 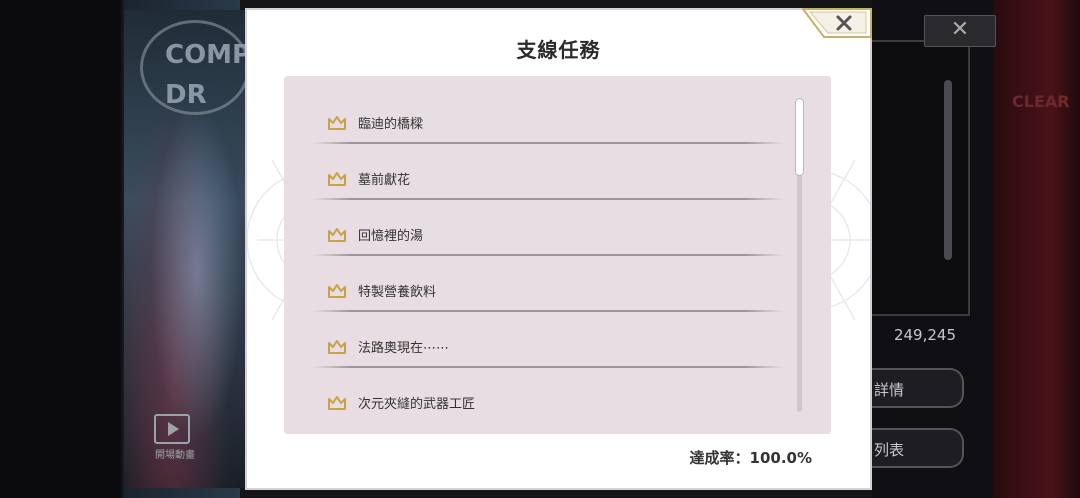 I want to click on close-icon, so click(x=837, y=23).